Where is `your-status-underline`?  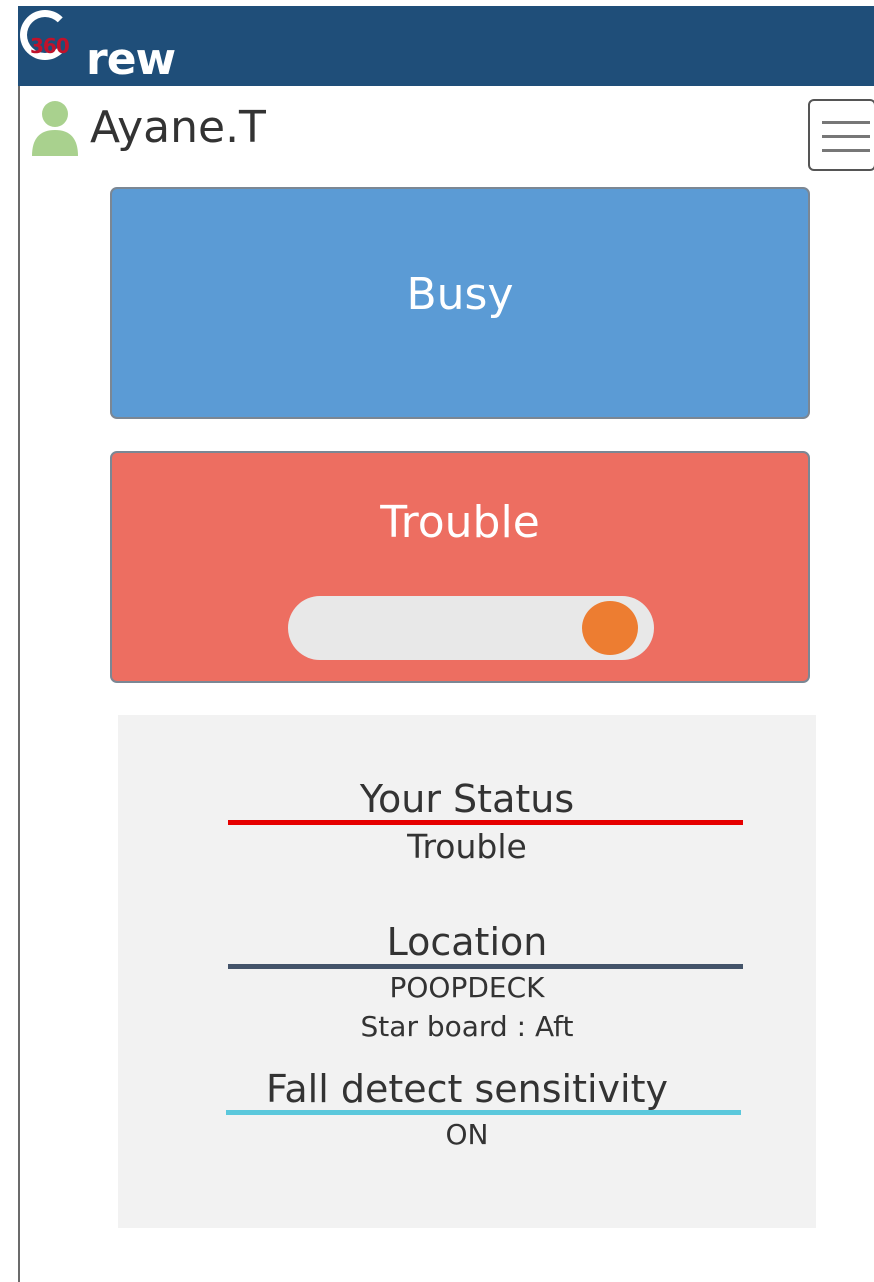
your-status-underline is located at coordinates (485, 822).